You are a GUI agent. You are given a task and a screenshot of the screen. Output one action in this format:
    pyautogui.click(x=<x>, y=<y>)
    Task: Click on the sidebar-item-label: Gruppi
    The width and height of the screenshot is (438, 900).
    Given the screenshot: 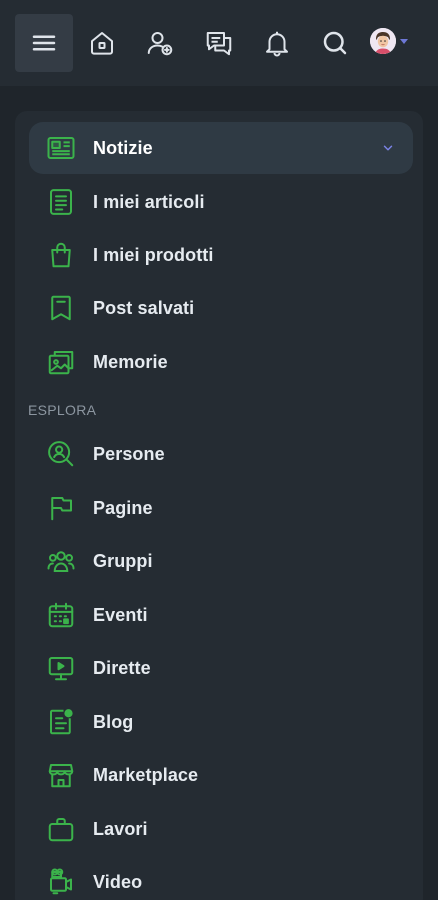 What is the action you would take?
    pyautogui.click(x=123, y=560)
    